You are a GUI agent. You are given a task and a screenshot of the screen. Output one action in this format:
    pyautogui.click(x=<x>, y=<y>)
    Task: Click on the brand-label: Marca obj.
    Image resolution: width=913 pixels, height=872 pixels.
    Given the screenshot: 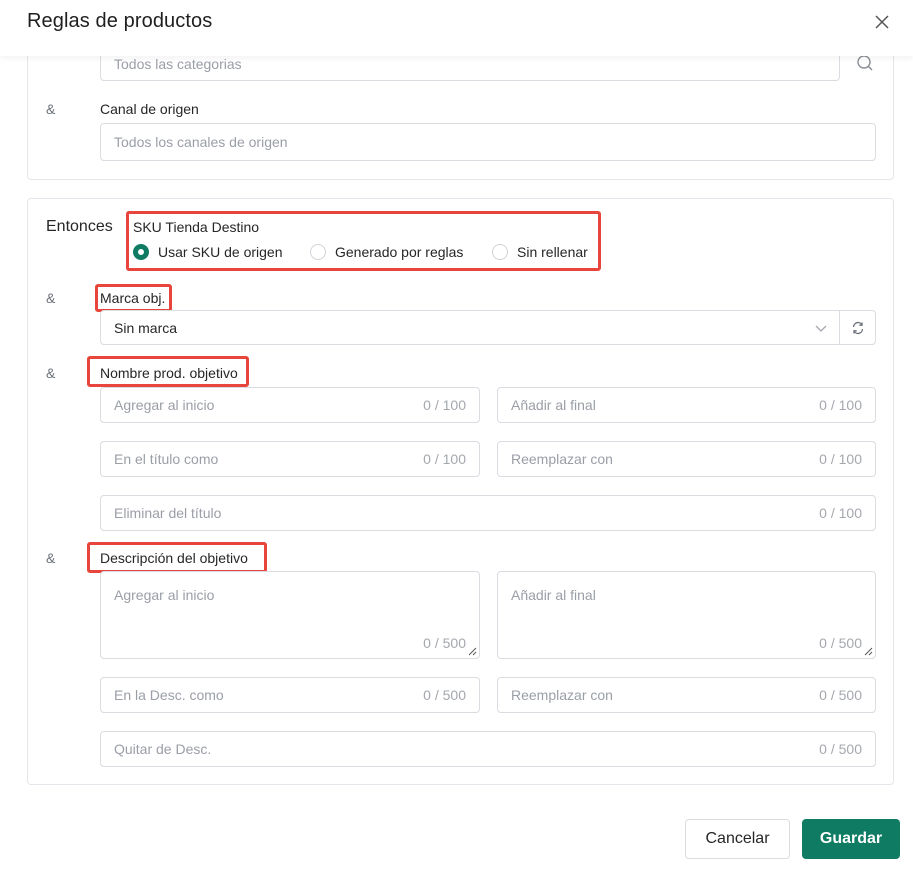 What is the action you would take?
    pyautogui.click(x=133, y=298)
    